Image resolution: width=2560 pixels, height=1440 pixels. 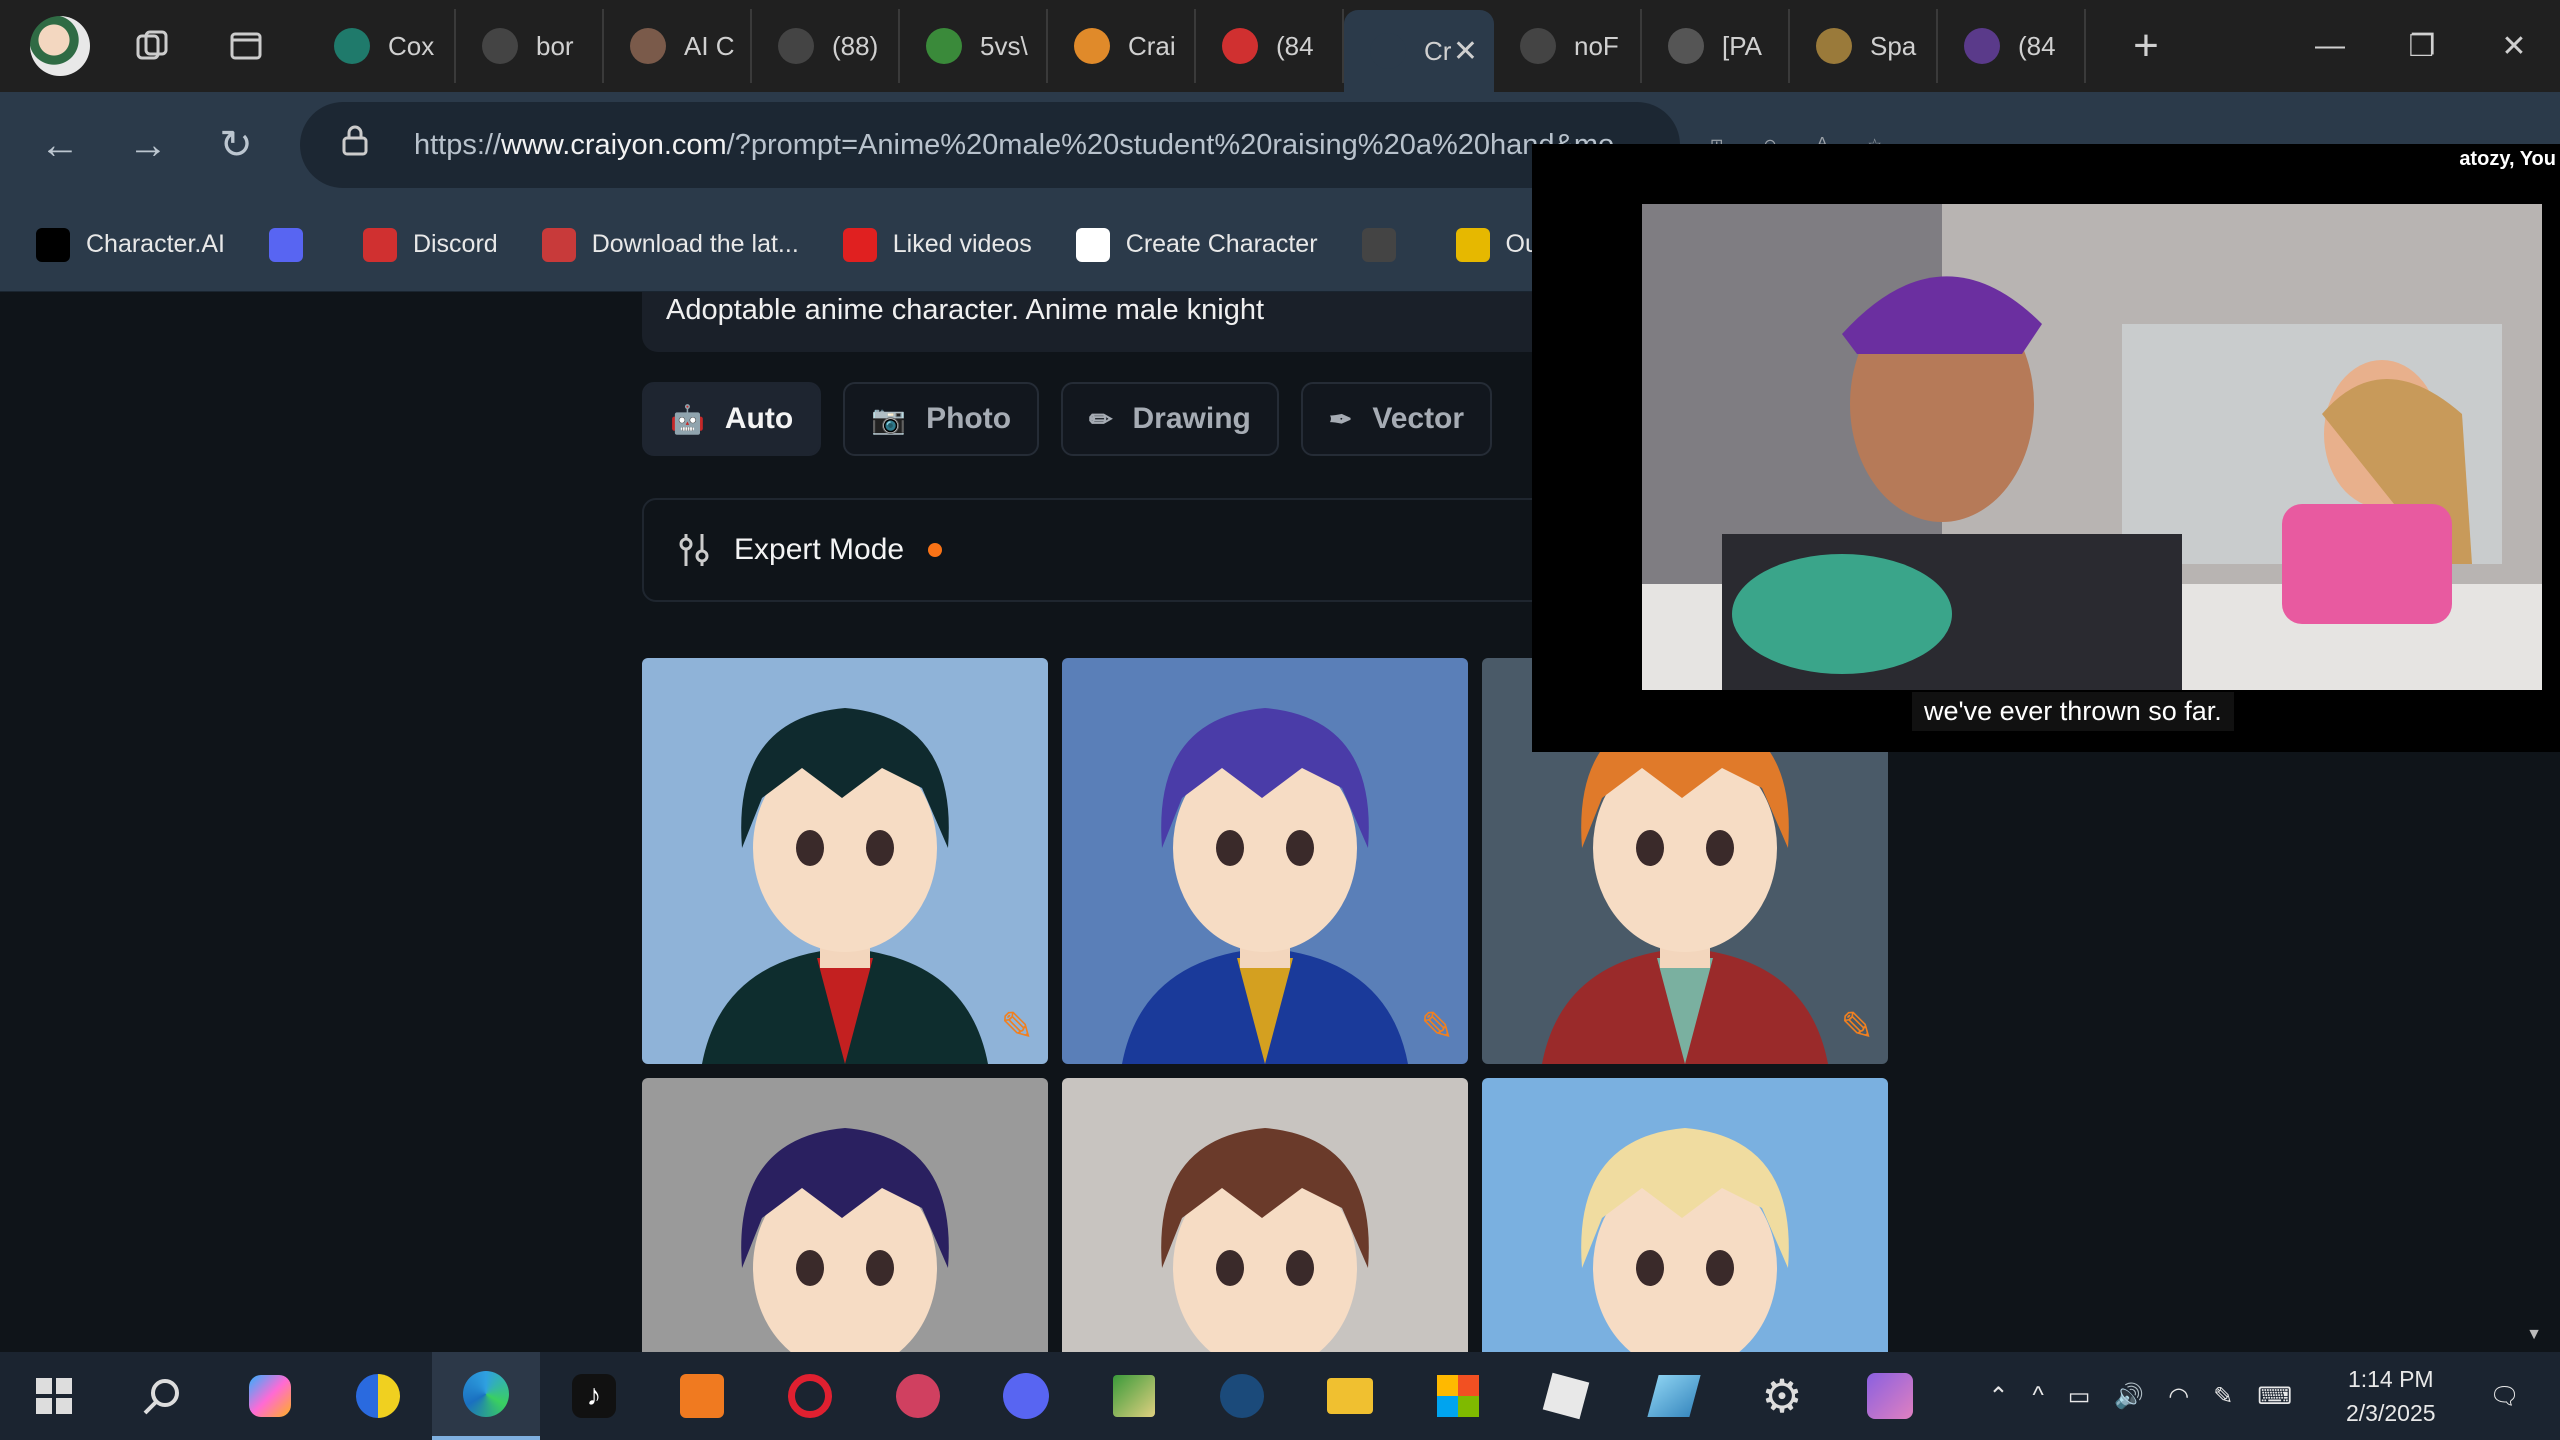 I want to click on tab-label: 5vs\, so click(x=1004, y=45).